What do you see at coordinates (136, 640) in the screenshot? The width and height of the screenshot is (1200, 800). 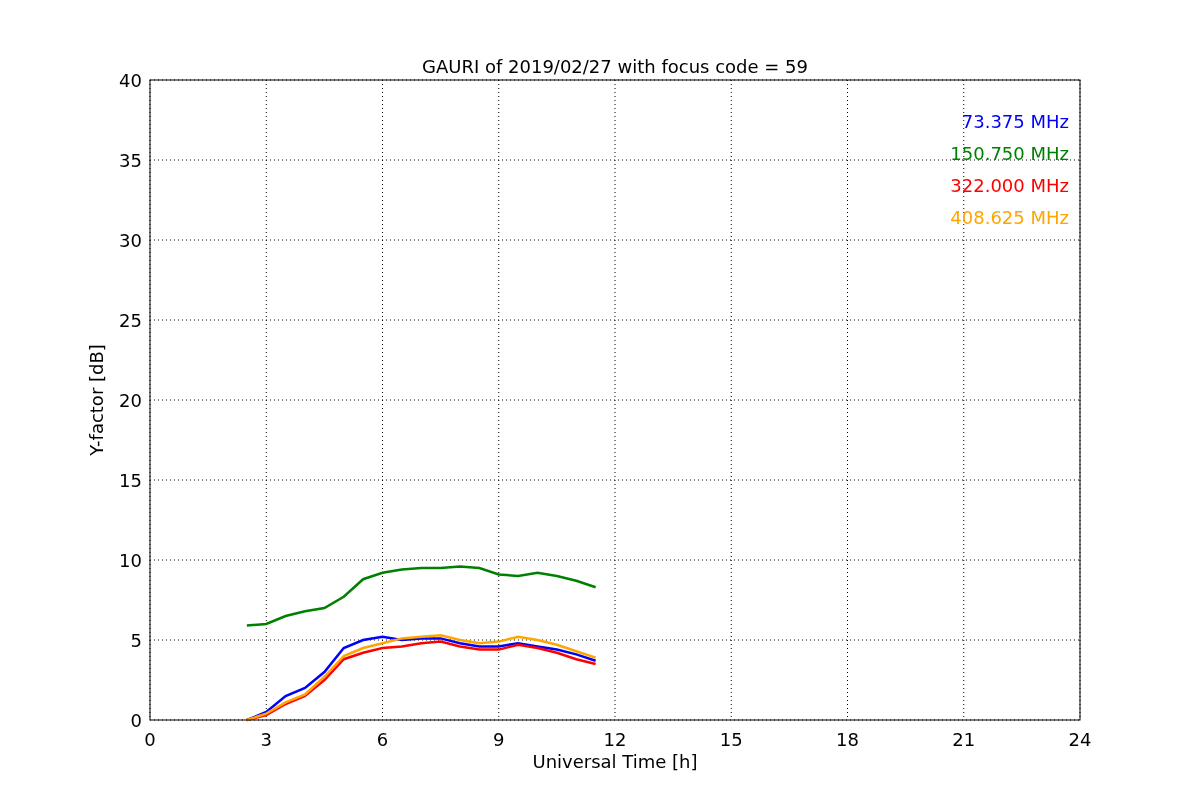 I see `y-tick-label: 5` at bounding box center [136, 640].